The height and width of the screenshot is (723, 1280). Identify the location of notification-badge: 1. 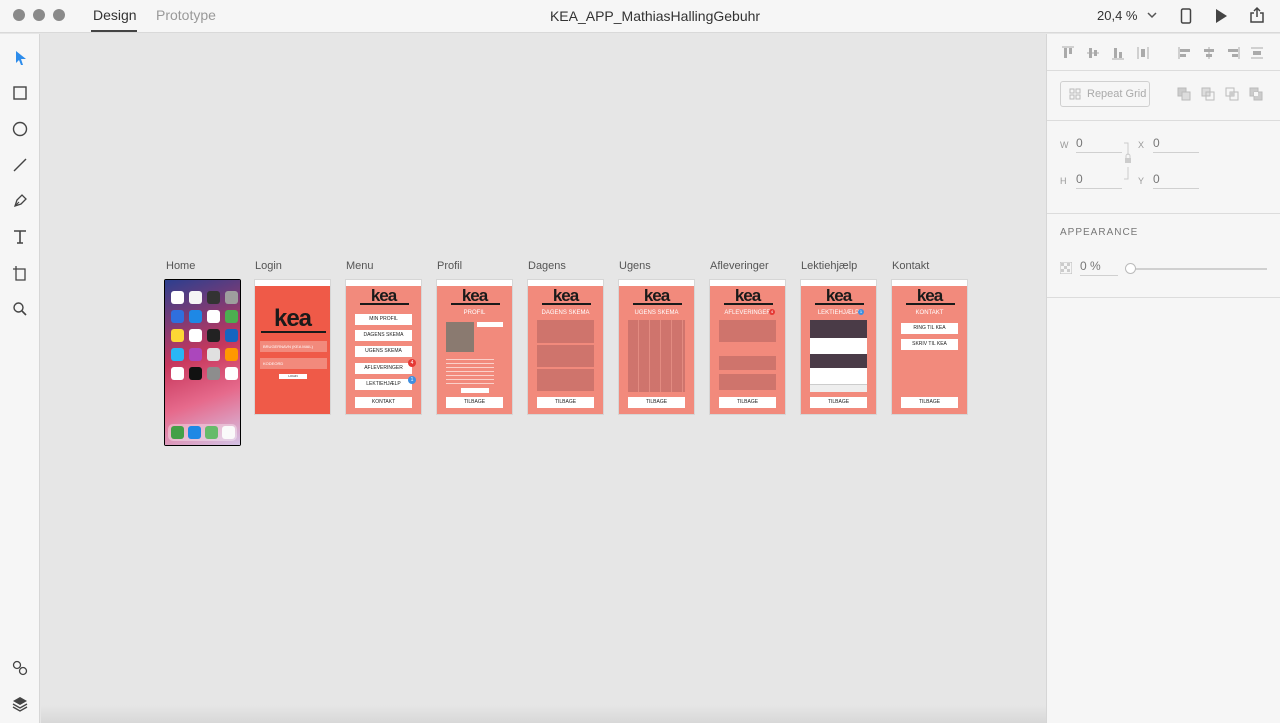
(861, 312).